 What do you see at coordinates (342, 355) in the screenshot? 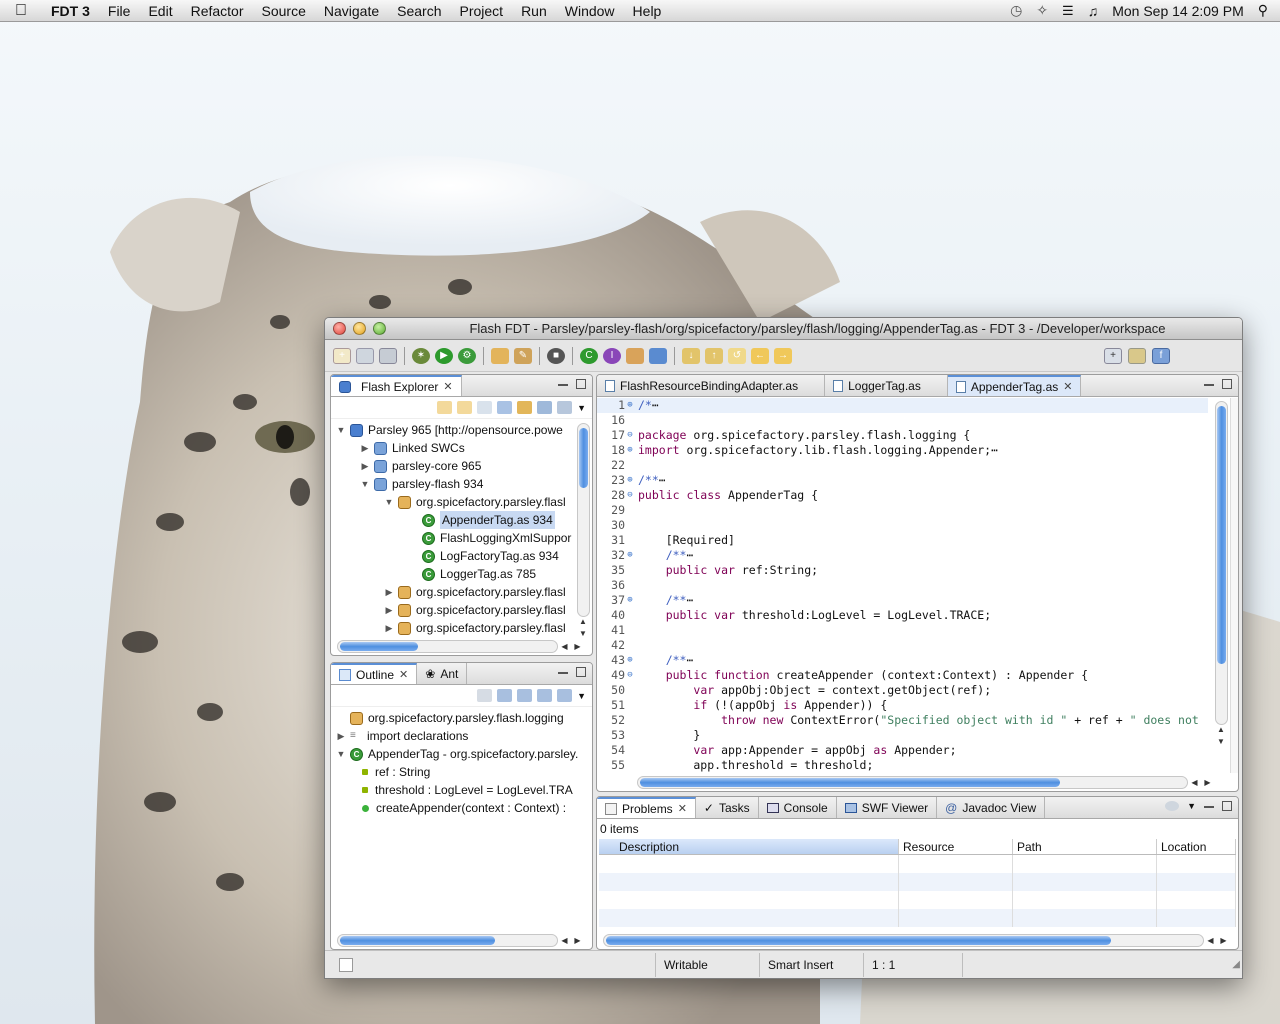
I see `new-icon: +` at bounding box center [342, 355].